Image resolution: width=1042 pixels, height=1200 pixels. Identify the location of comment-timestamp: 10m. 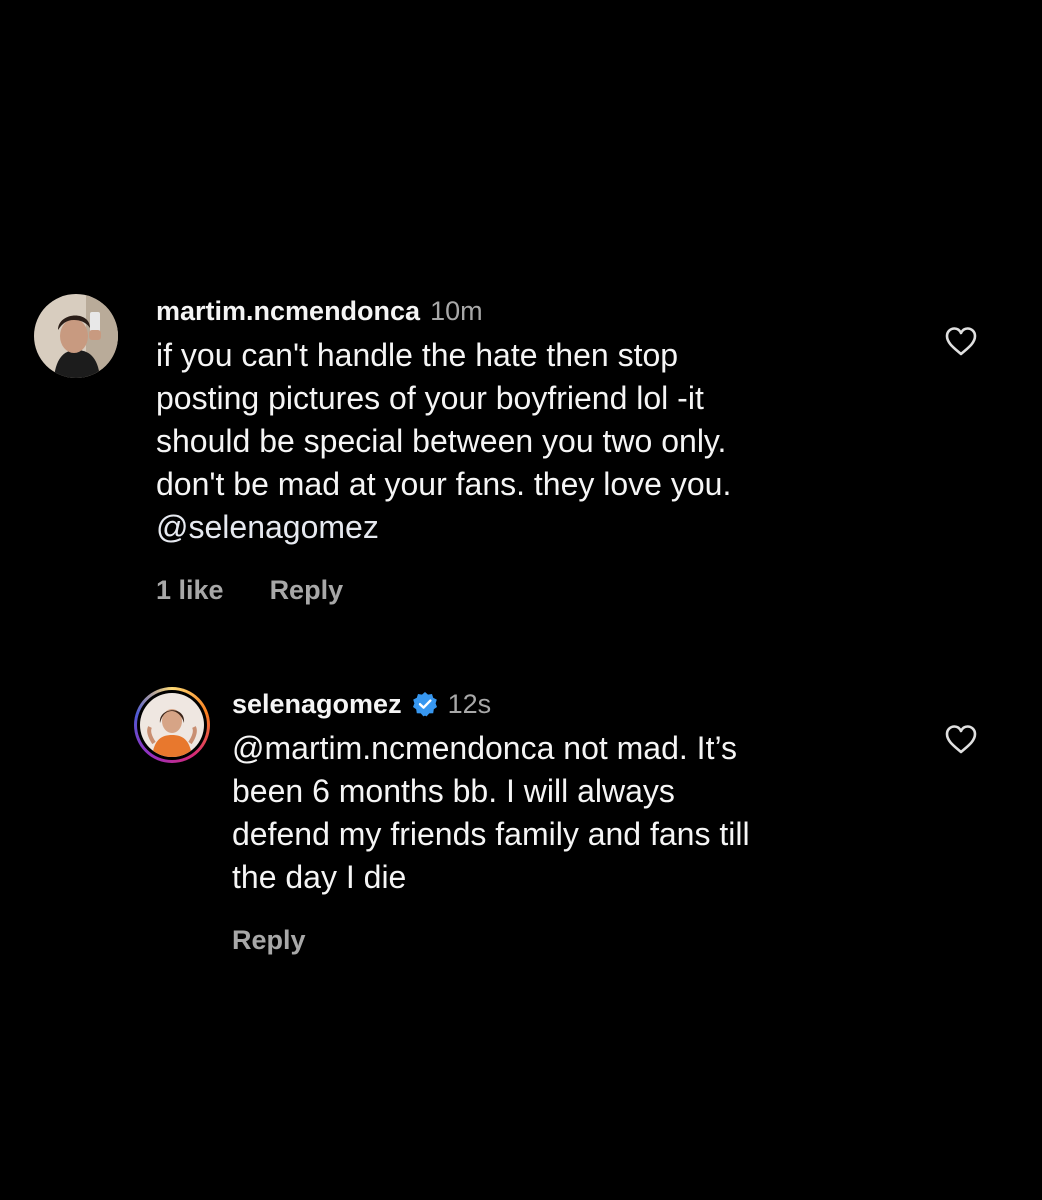
(456, 311).